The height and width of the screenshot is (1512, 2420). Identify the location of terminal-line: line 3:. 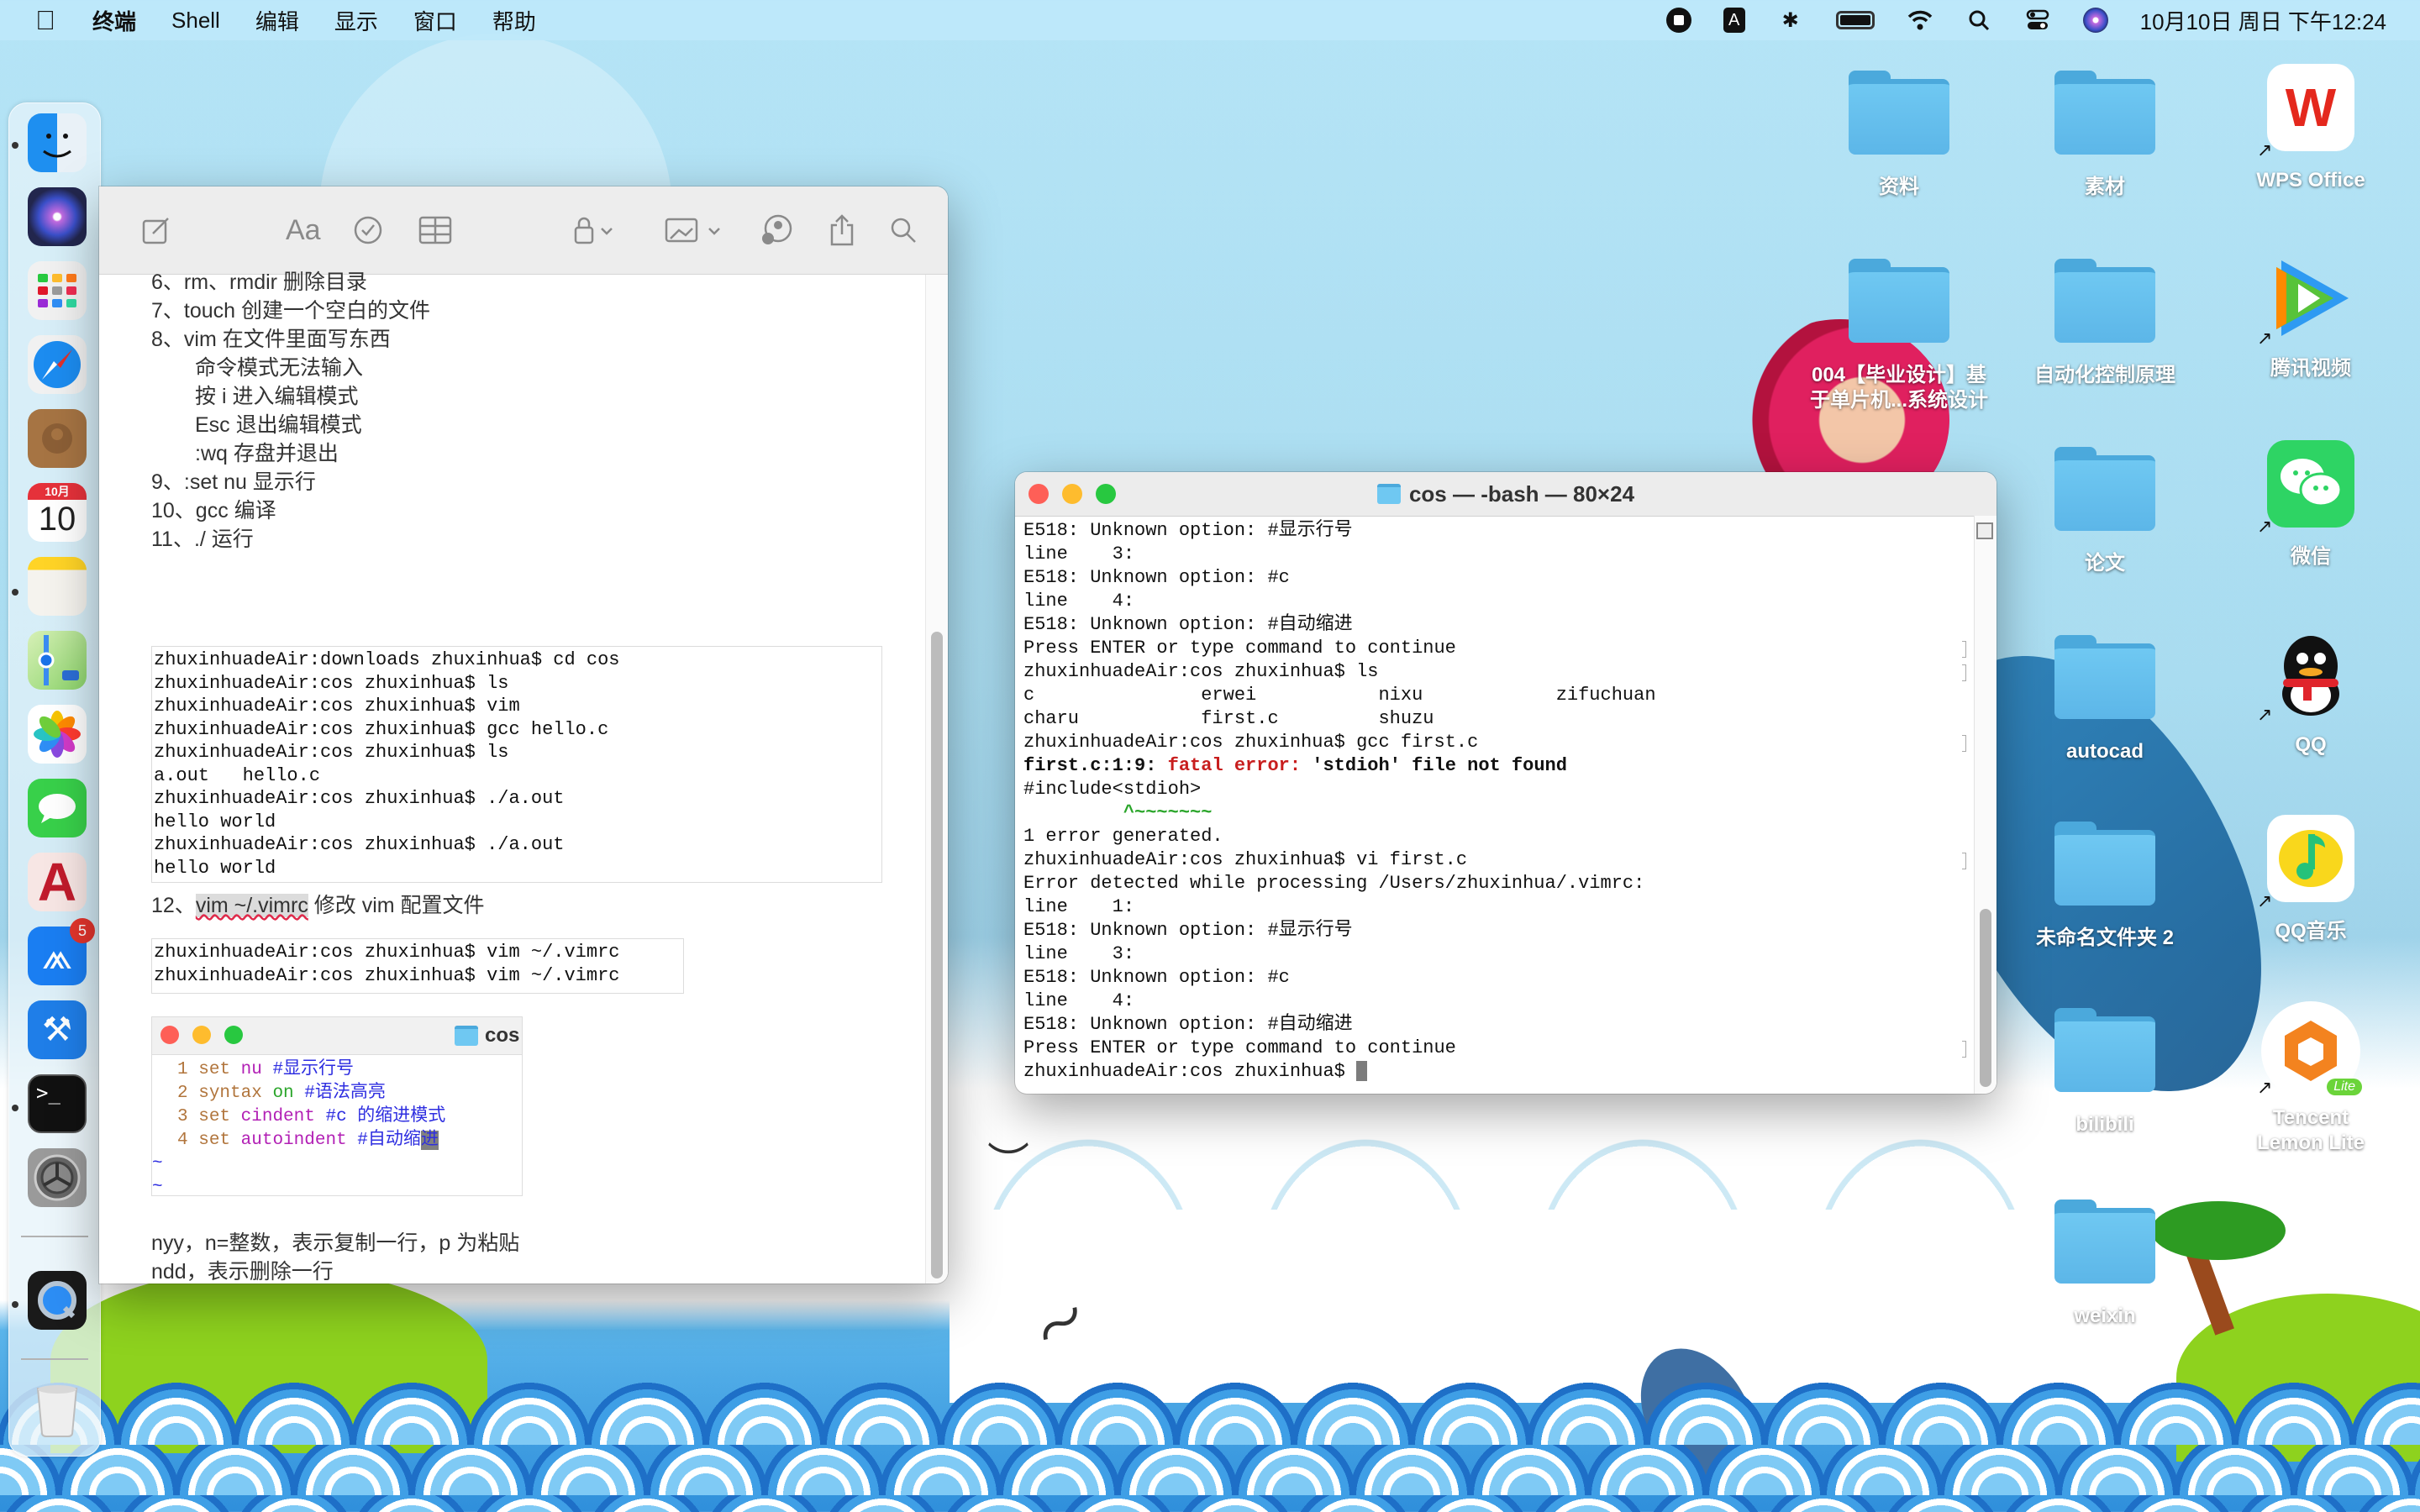
(1079, 553).